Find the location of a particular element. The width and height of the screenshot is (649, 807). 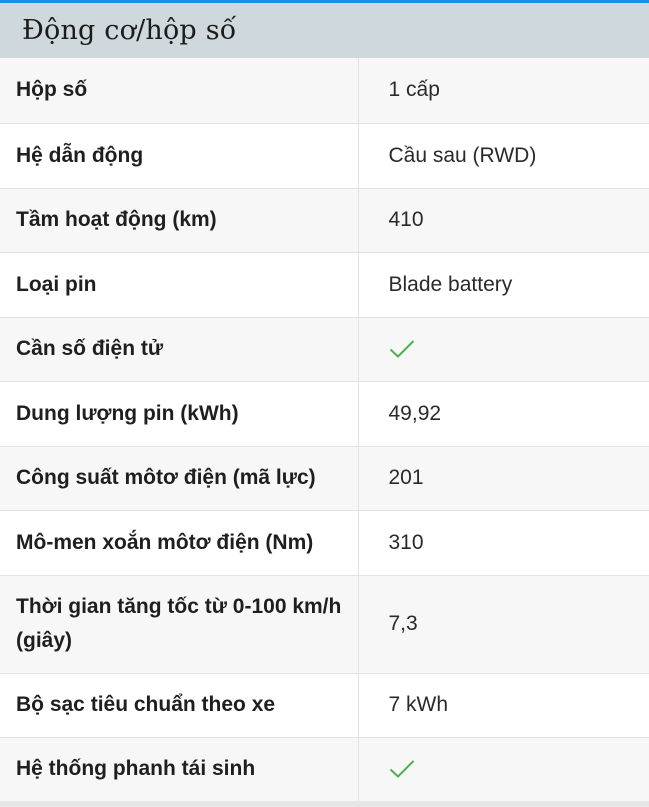

row-value: Cầu sau (RWD) is located at coordinates (503, 156).